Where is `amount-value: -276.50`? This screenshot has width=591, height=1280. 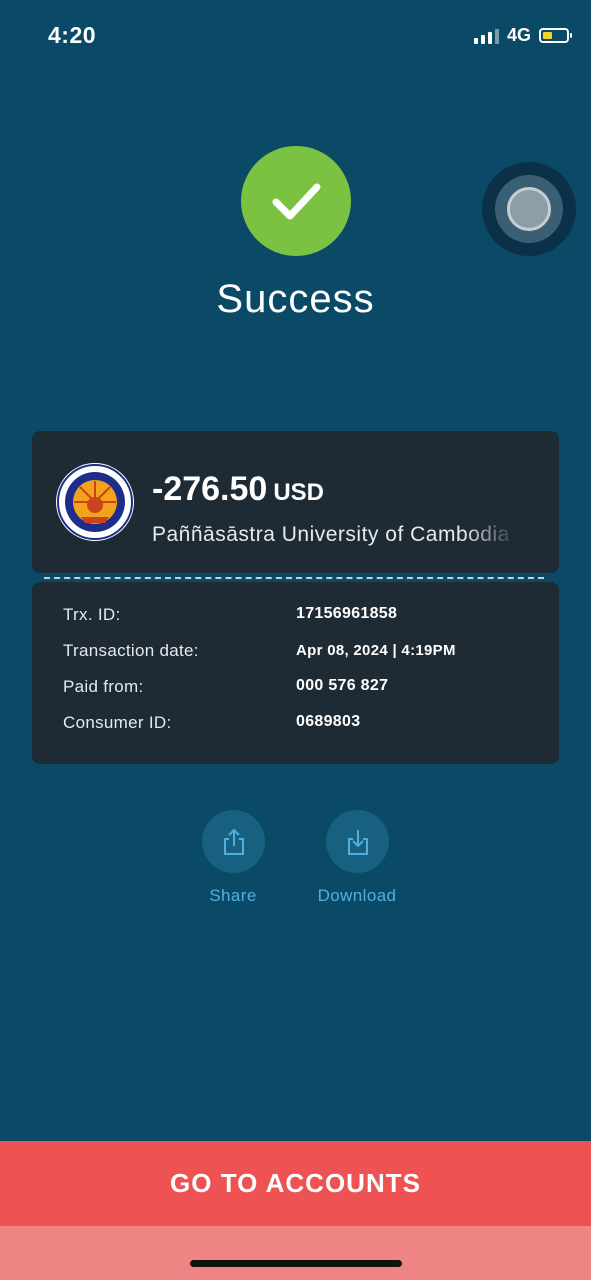 amount-value: -276.50 is located at coordinates (210, 489).